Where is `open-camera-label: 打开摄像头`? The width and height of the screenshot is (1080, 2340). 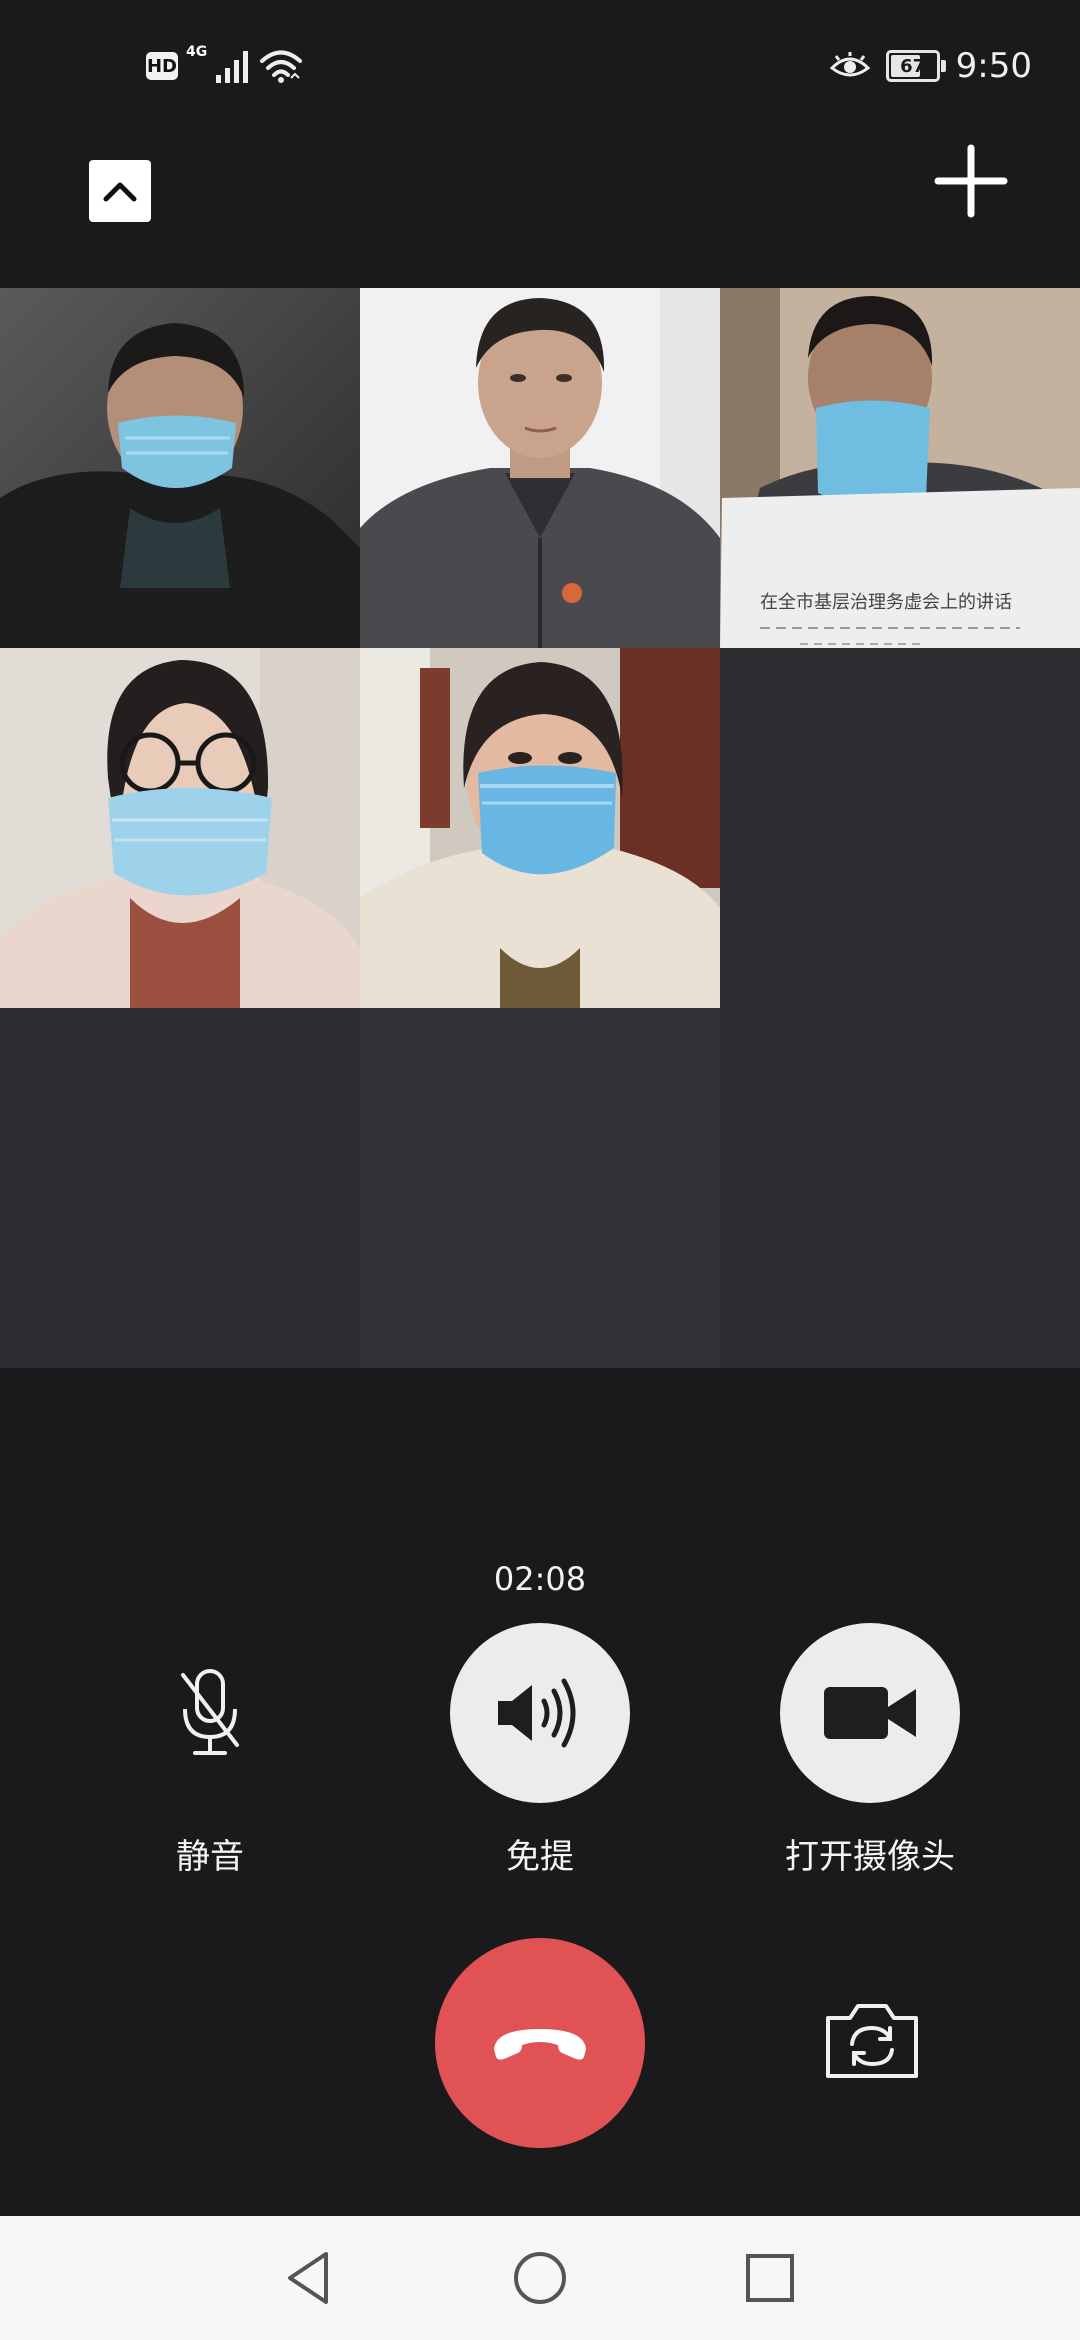 open-camera-label: 打开摄像头 is located at coordinates (870, 1857).